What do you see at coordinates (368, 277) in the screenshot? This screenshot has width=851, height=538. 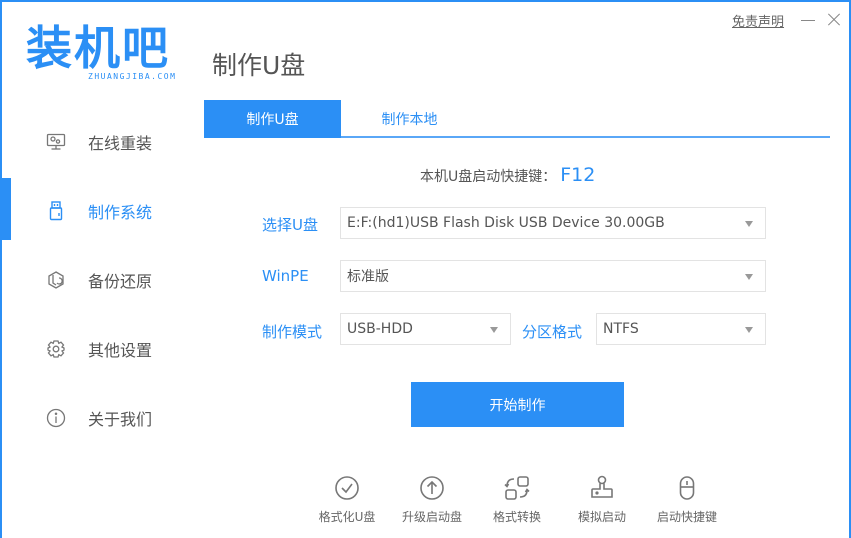 I see `winpe-select-value: 标准版` at bounding box center [368, 277].